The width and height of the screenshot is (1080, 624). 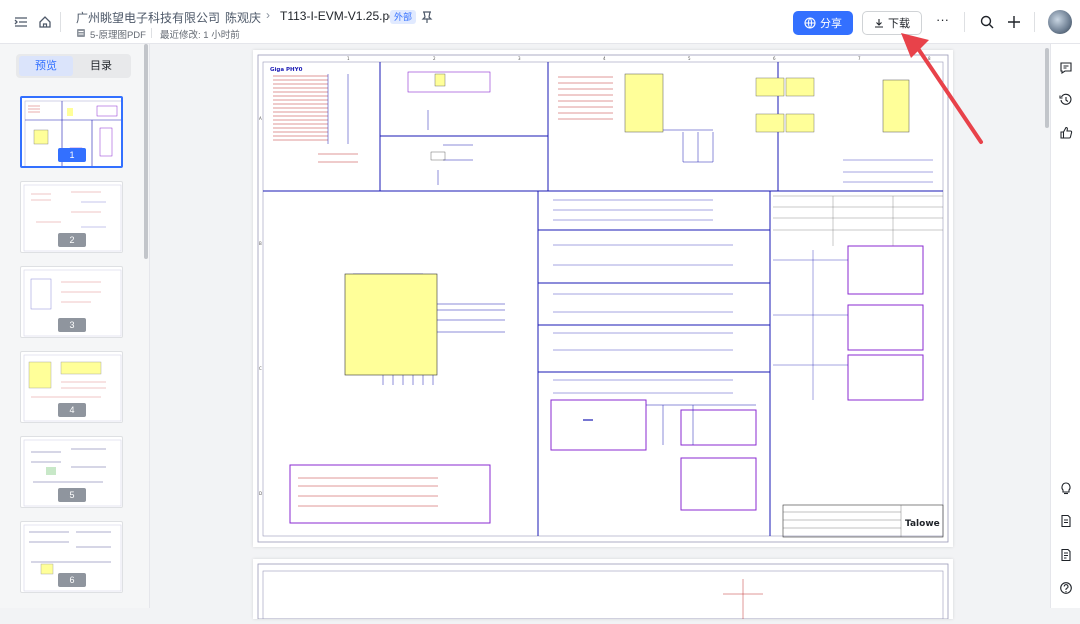 I want to click on annotation-arrow, so click(x=942, y=88).